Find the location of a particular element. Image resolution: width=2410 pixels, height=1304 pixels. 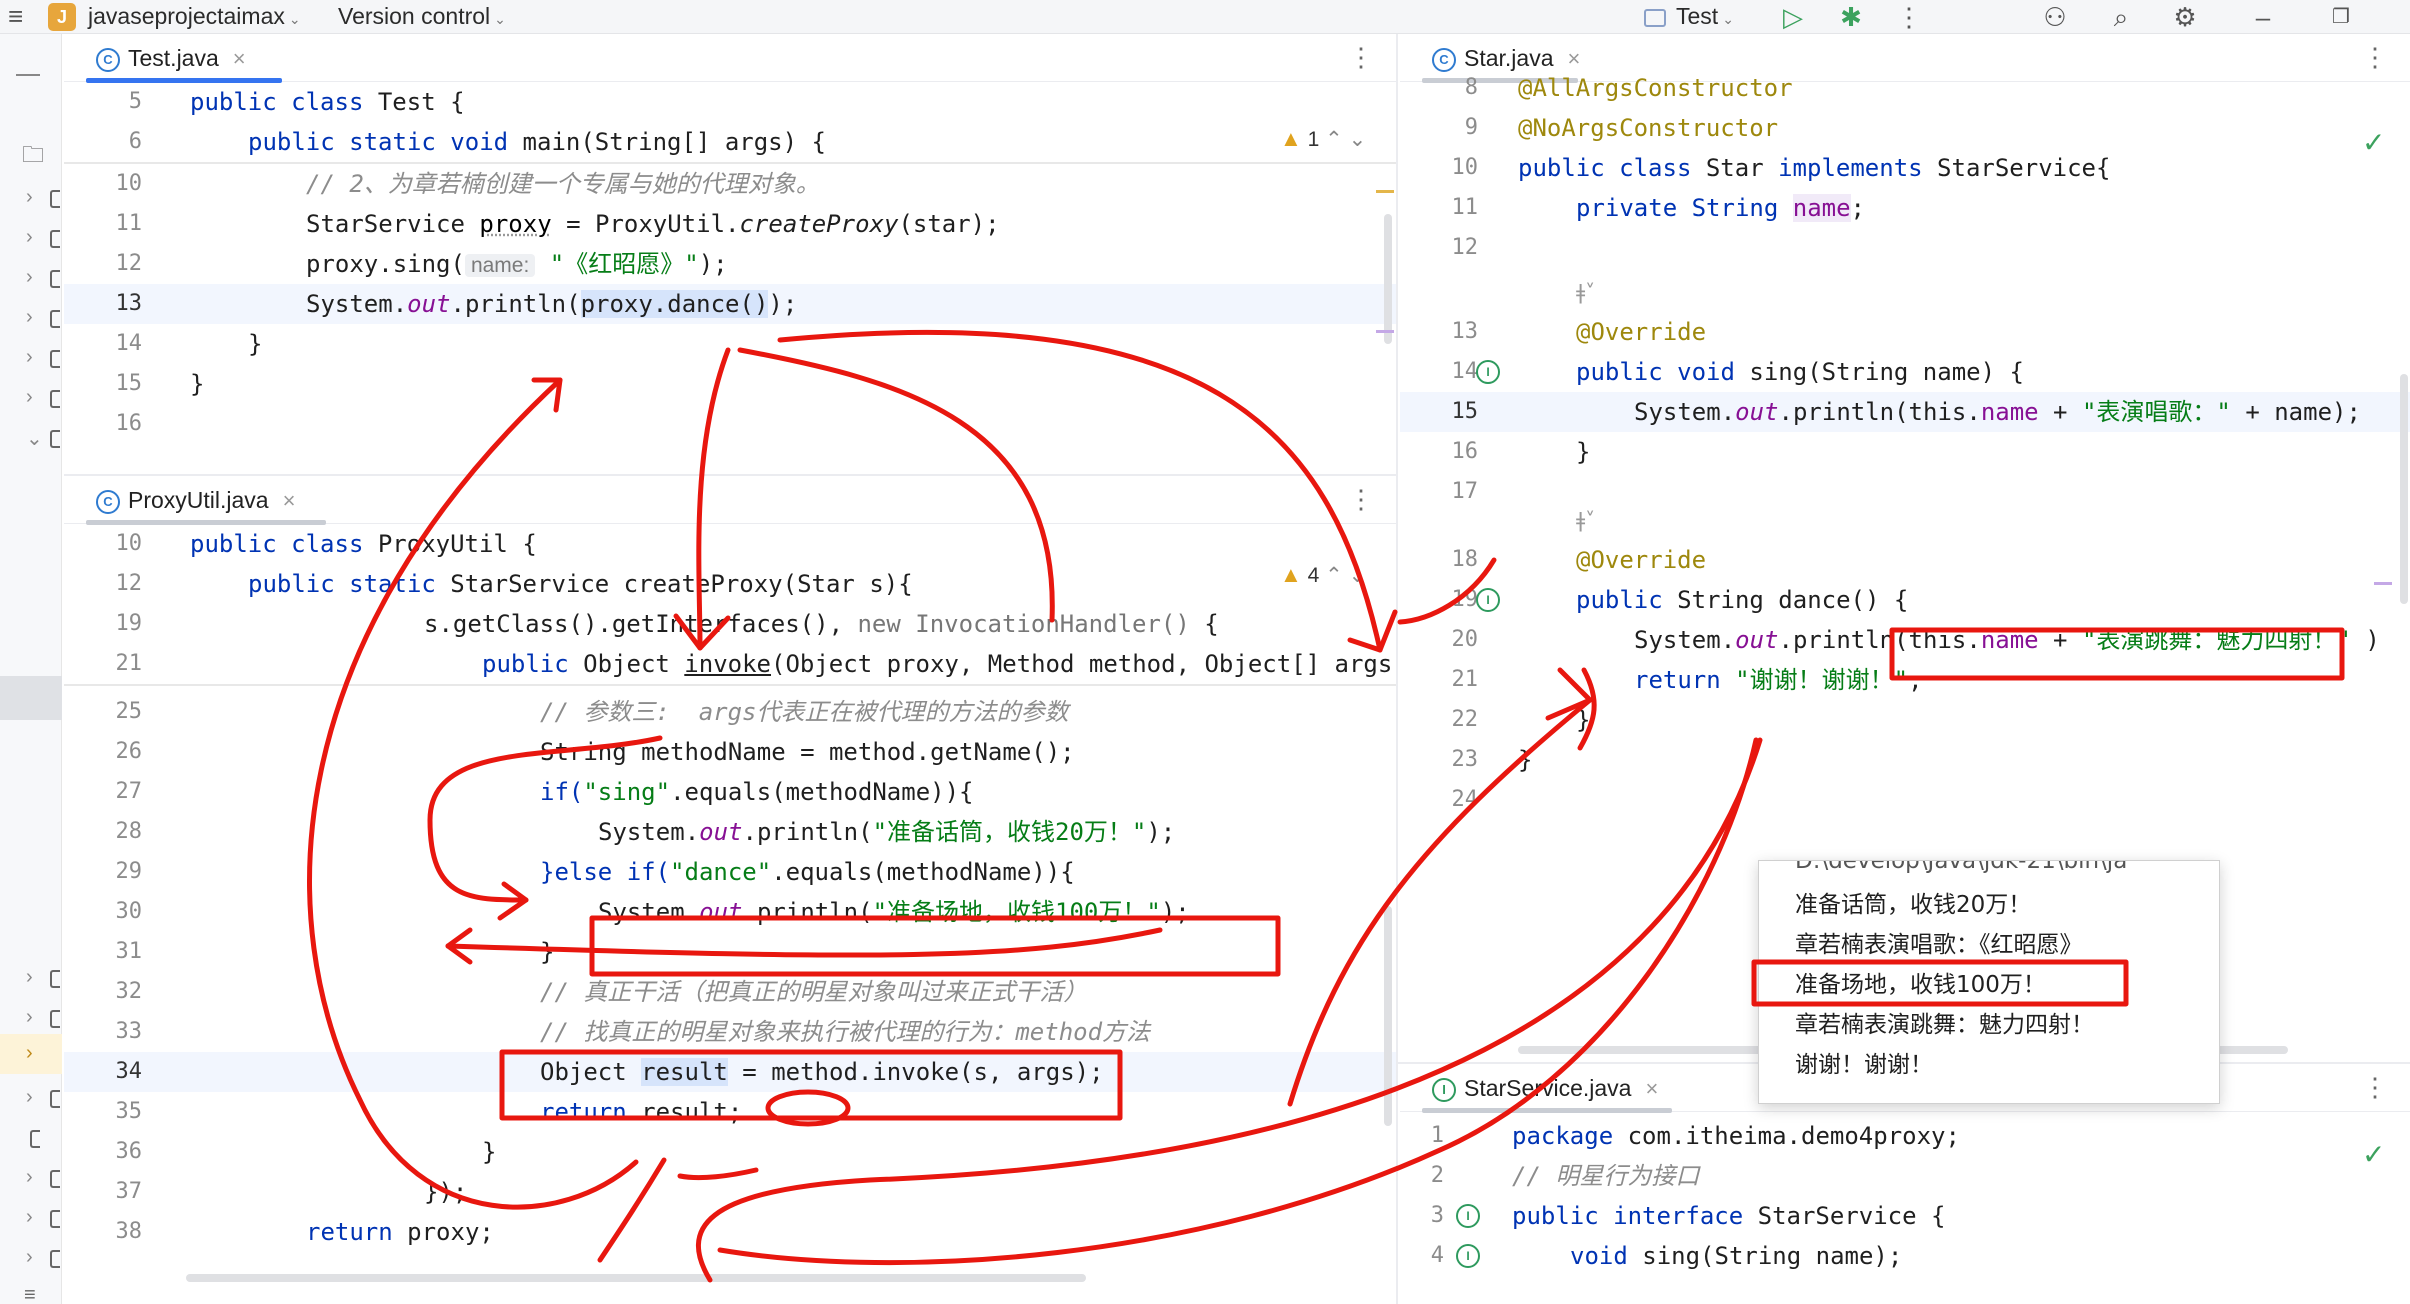

line-number: 35 is located at coordinates (129, 1111).